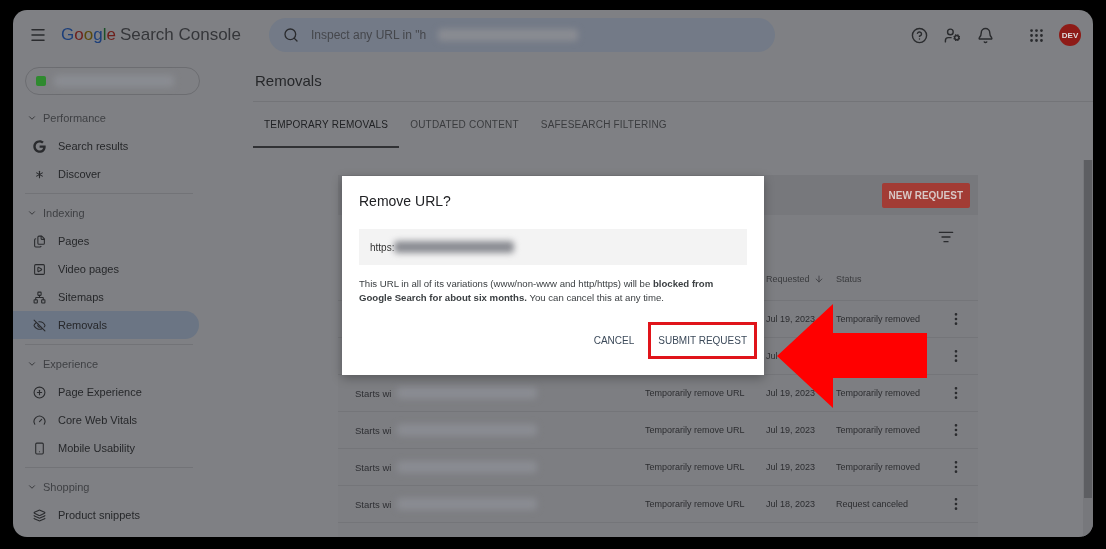  Describe the element at coordinates (1070, 35) in the screenshot. I see `user-avatar: DEV` at that location.